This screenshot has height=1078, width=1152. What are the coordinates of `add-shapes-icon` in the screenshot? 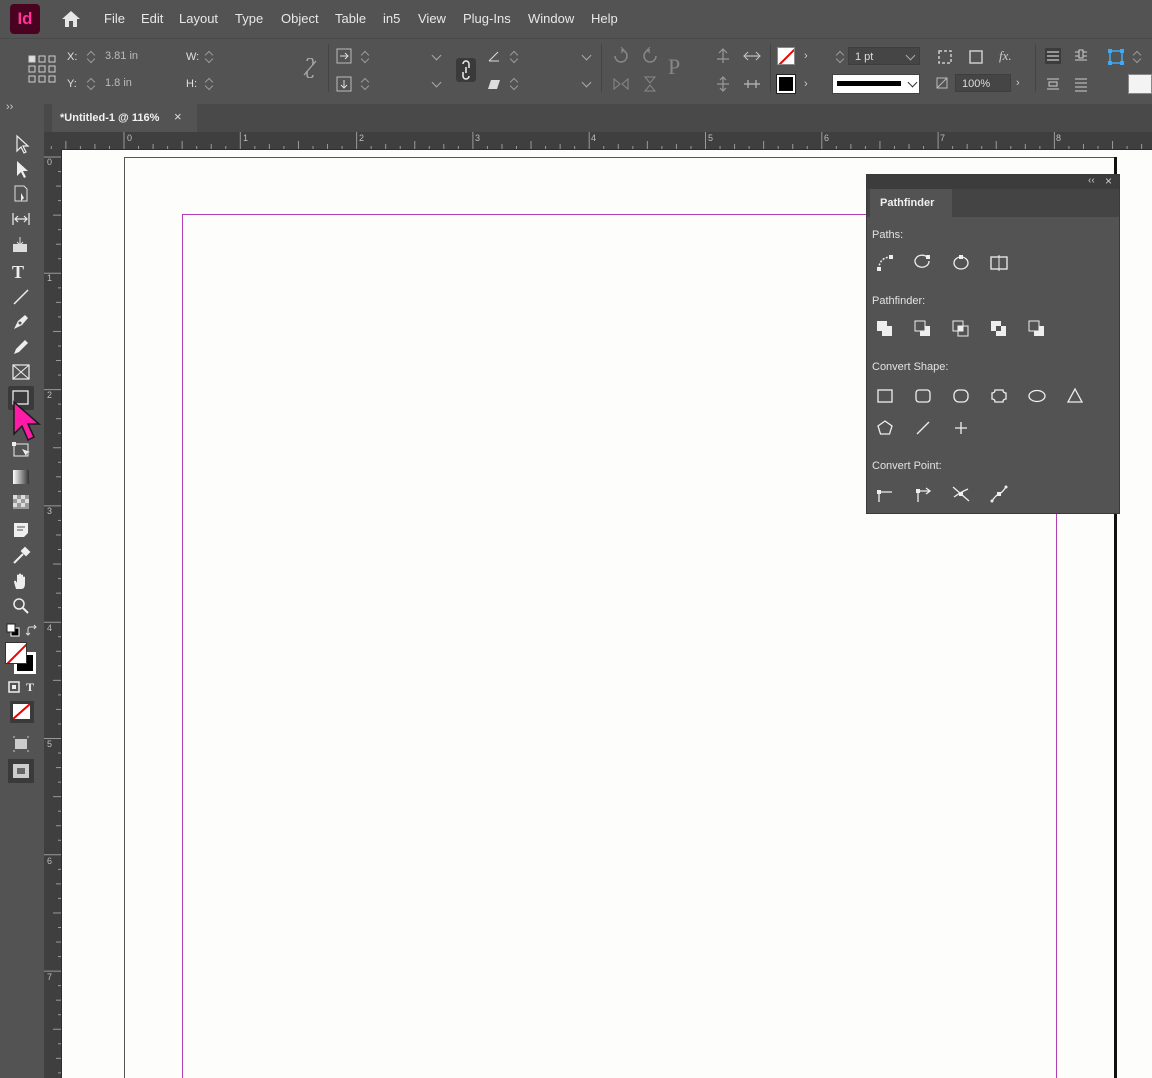 It's located at (885, 329).